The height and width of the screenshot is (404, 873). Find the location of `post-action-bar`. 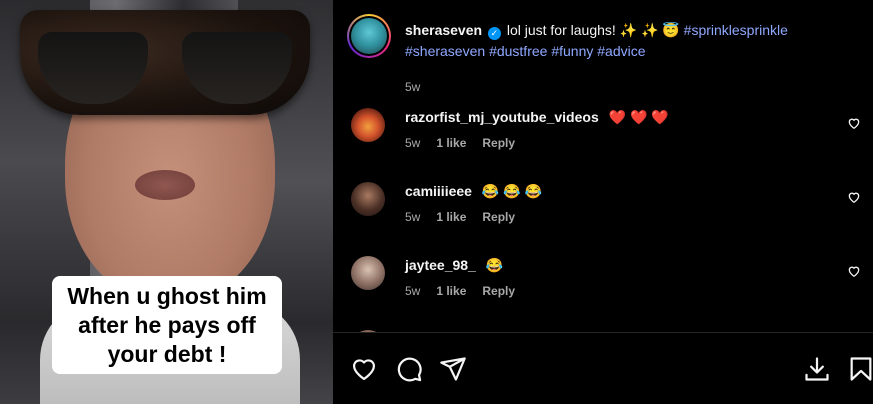

post-action-bar is located at coordinates (603, 368).